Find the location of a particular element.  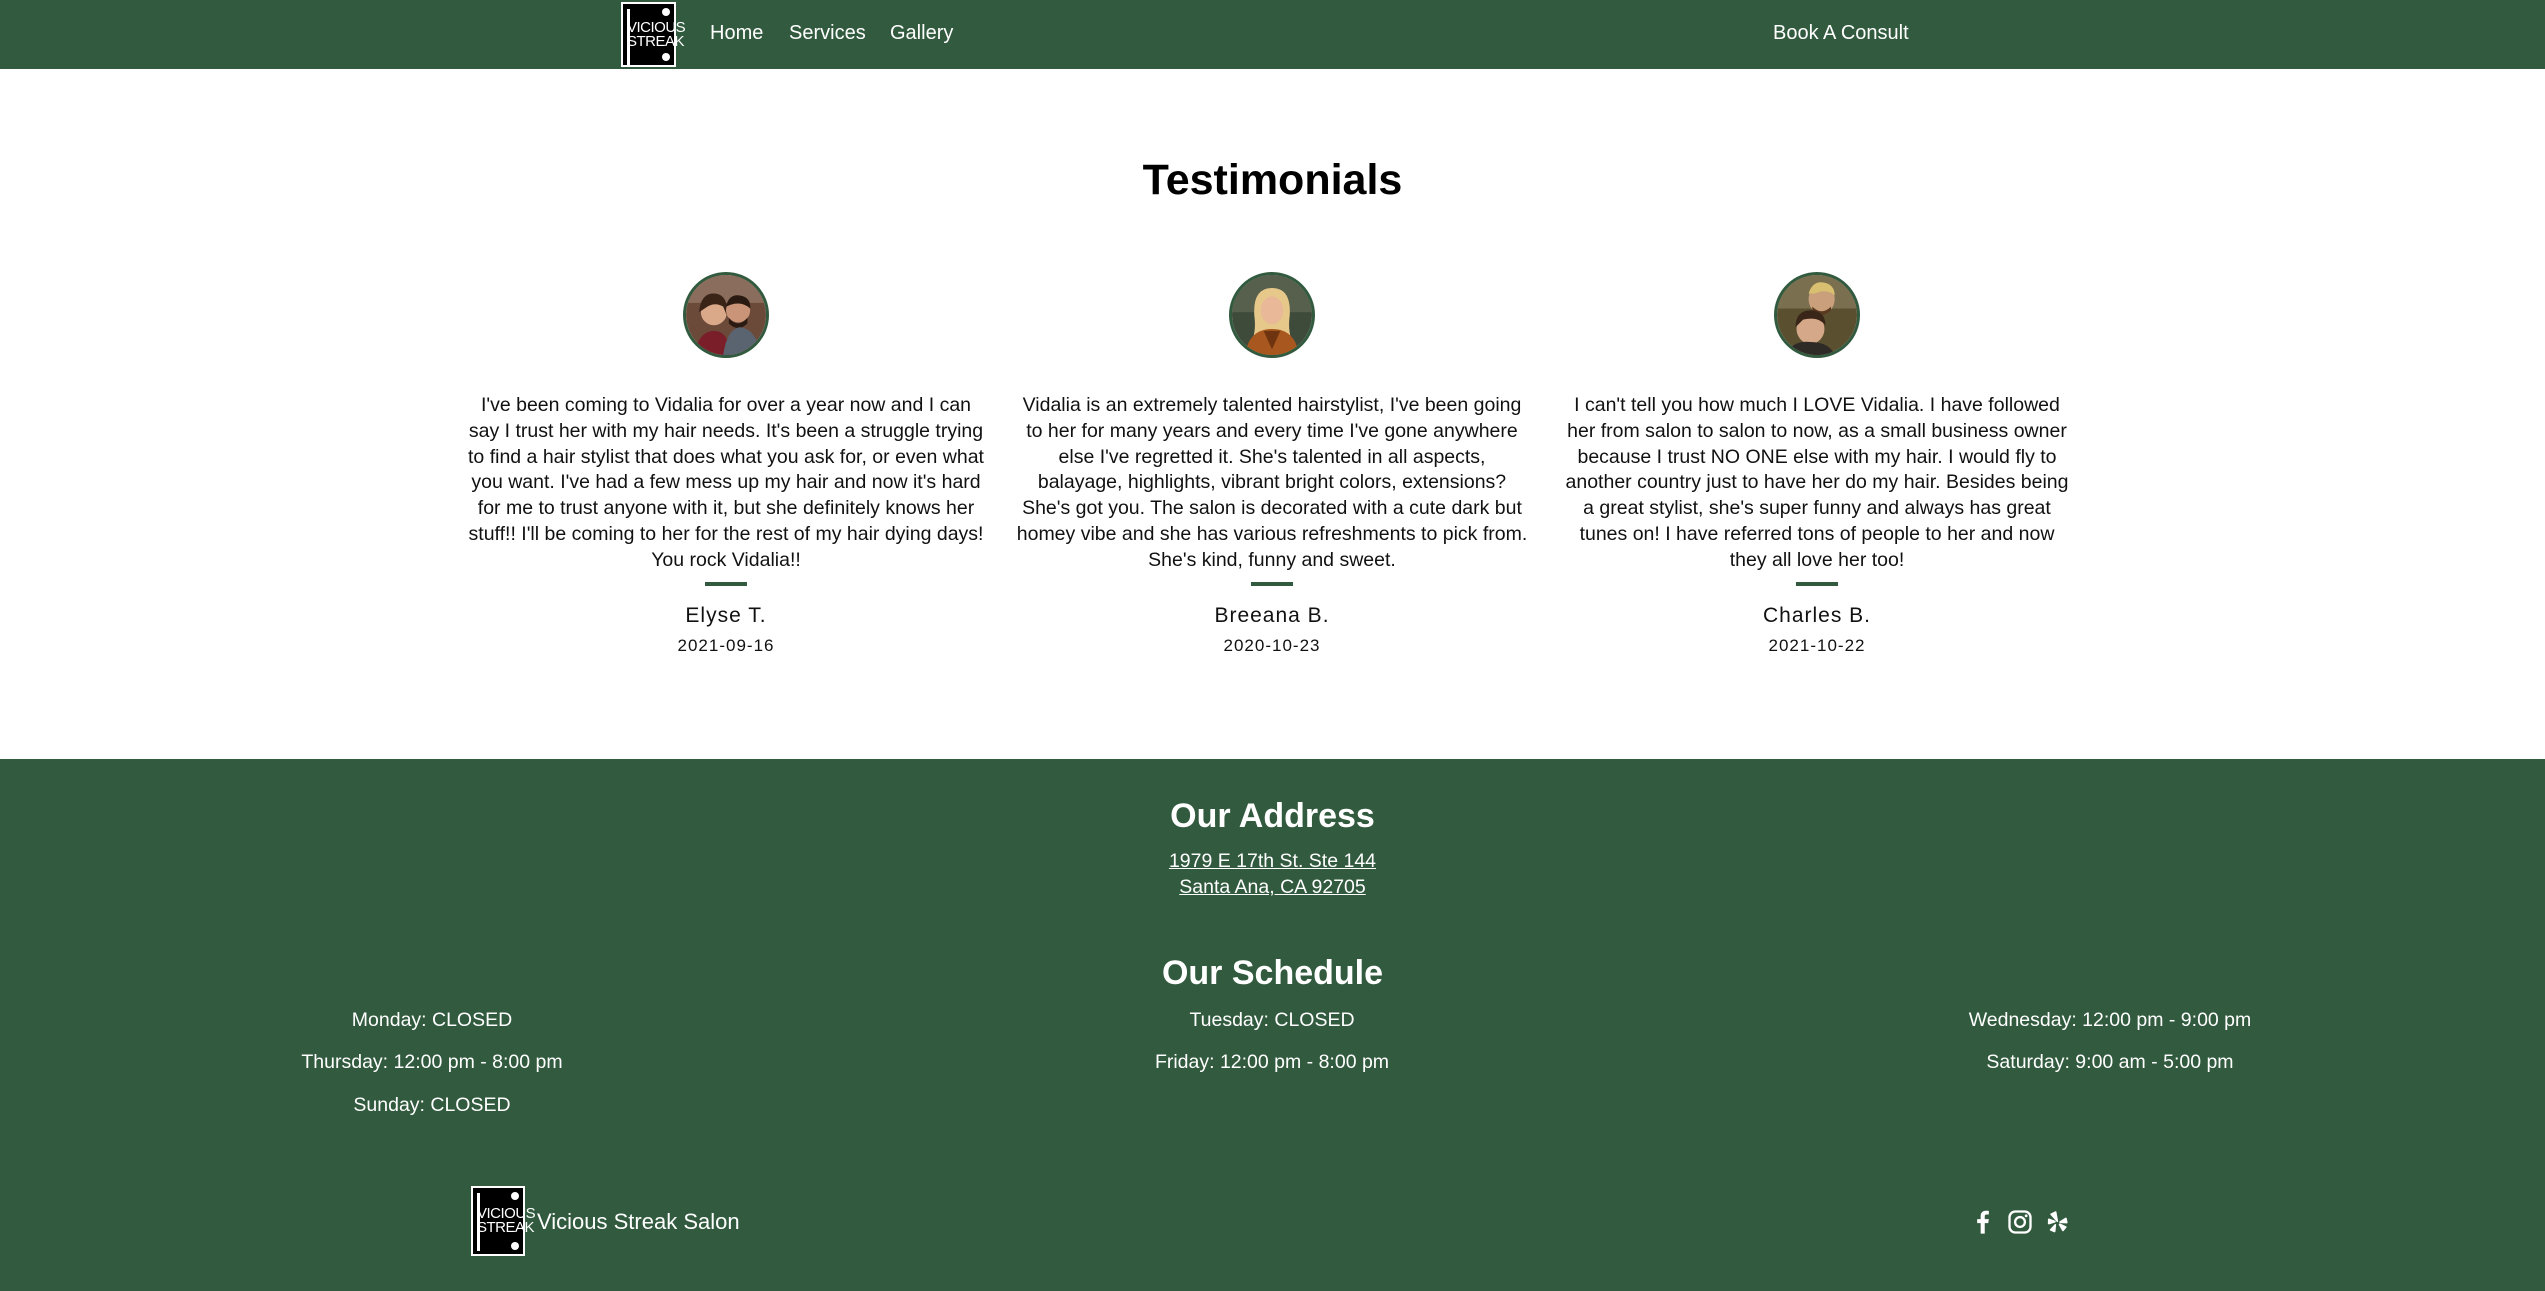

testimonial-name: Breeana B. is located at coordinates (1272, 615).